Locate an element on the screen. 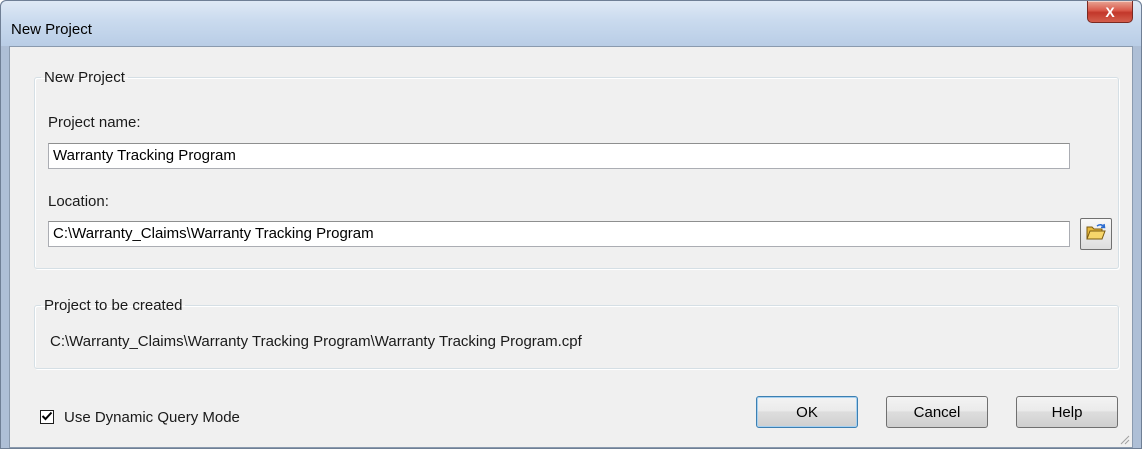 The width and height of the screenshot is (1142, 449). project-to-be-created-legend: Project to be created is located at coordinates (113, 305).